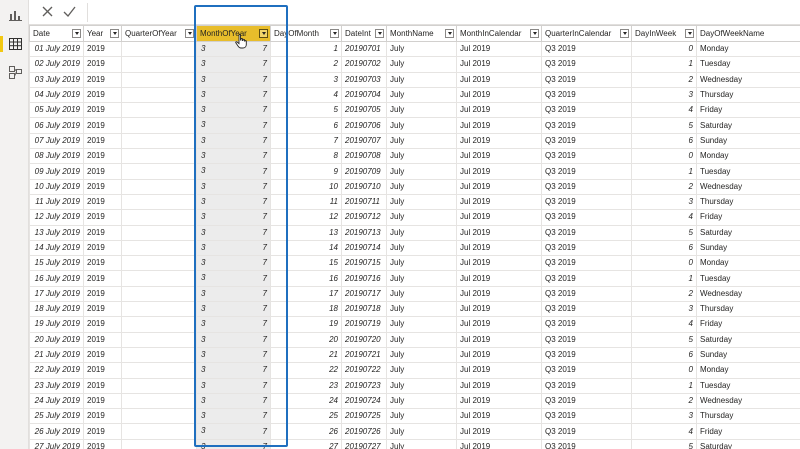 The image size is (800, 449). What do you see at coordinates (586, 33) in the screenshot?
I see `column-header-quarterincalendar: QuarterInCalendar` at bounding box center [586, 33].